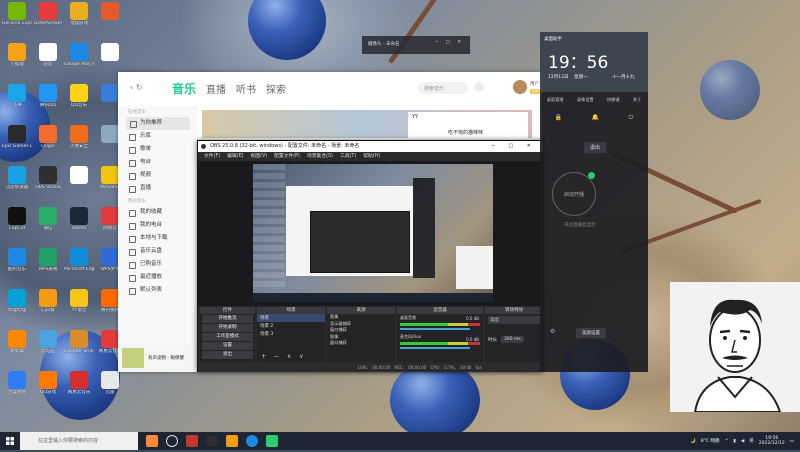 This screenshot has height=452, width=800. Describe the element at coordinates (552, 331) in the screenshot. I see `settings-gear-icon: ⚙` at that location.